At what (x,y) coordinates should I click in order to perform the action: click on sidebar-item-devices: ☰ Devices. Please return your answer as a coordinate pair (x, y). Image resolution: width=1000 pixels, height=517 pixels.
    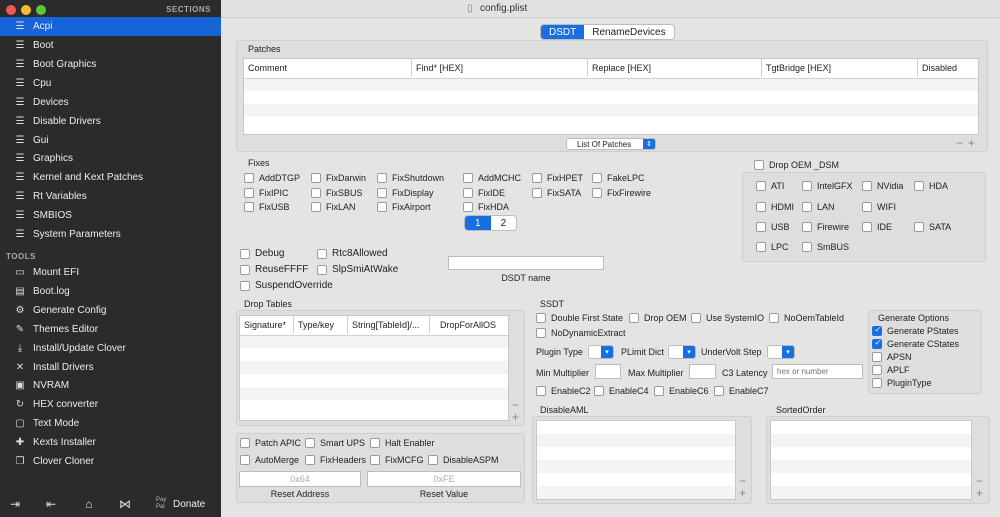
    Looking at the image, I should click on (110, 102).